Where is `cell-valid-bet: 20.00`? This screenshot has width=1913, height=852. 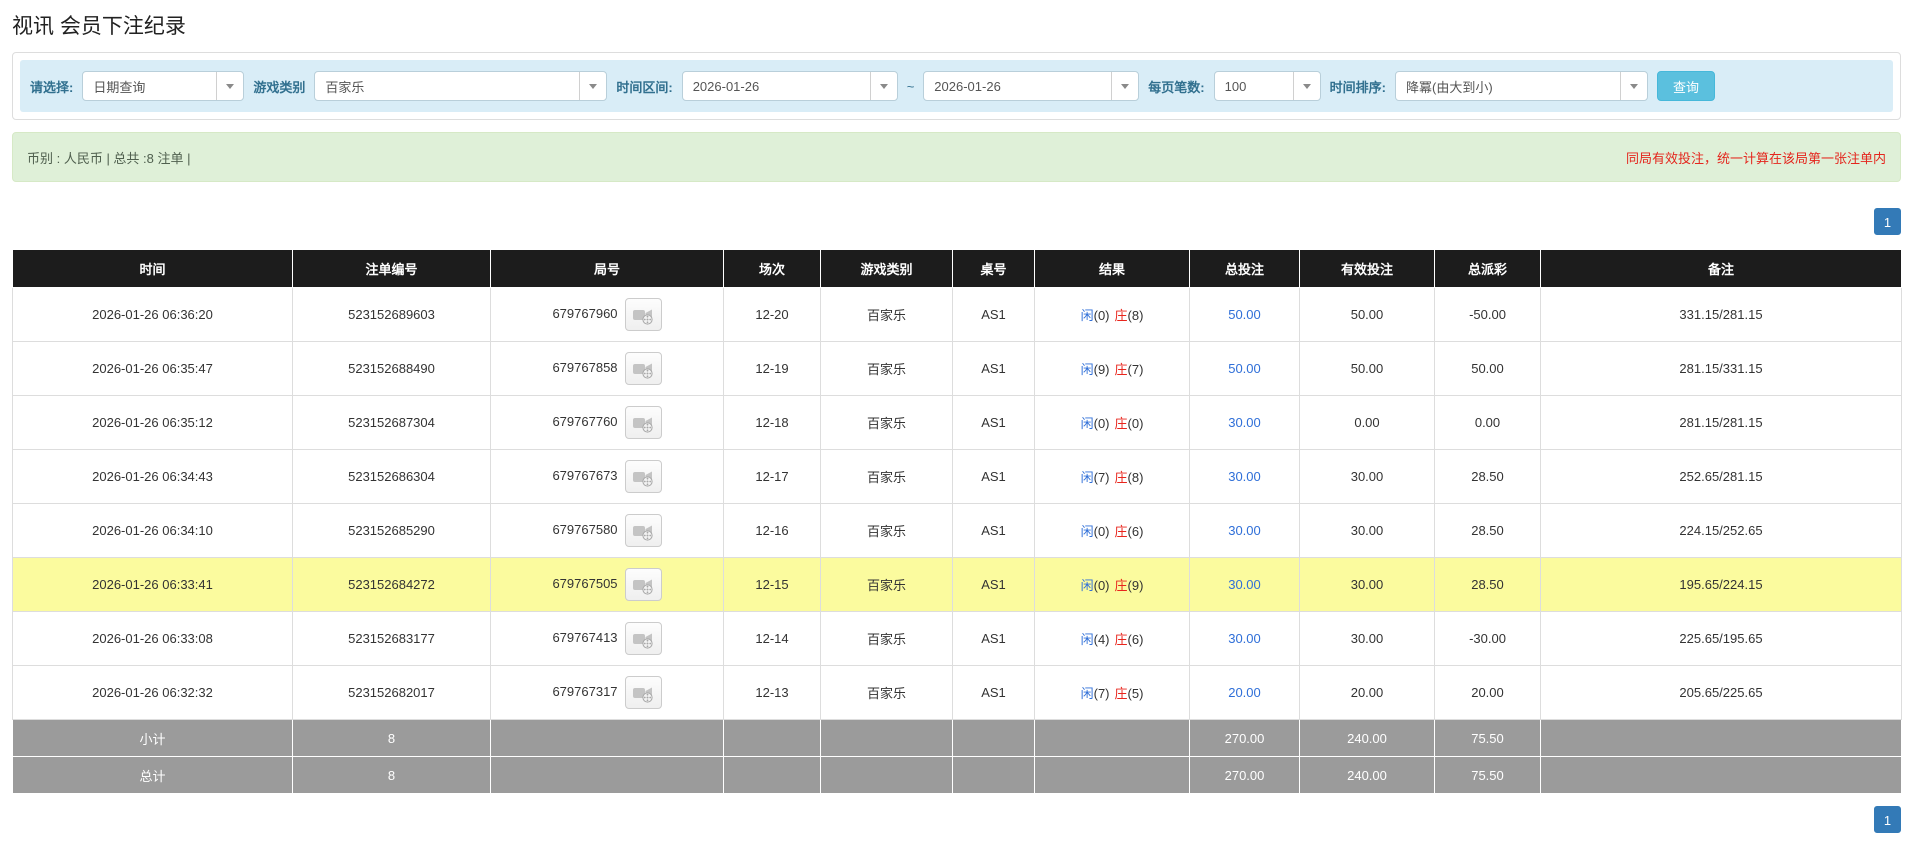 cell-valid-bet: 20.00 is located at coordinates (1367, 692).